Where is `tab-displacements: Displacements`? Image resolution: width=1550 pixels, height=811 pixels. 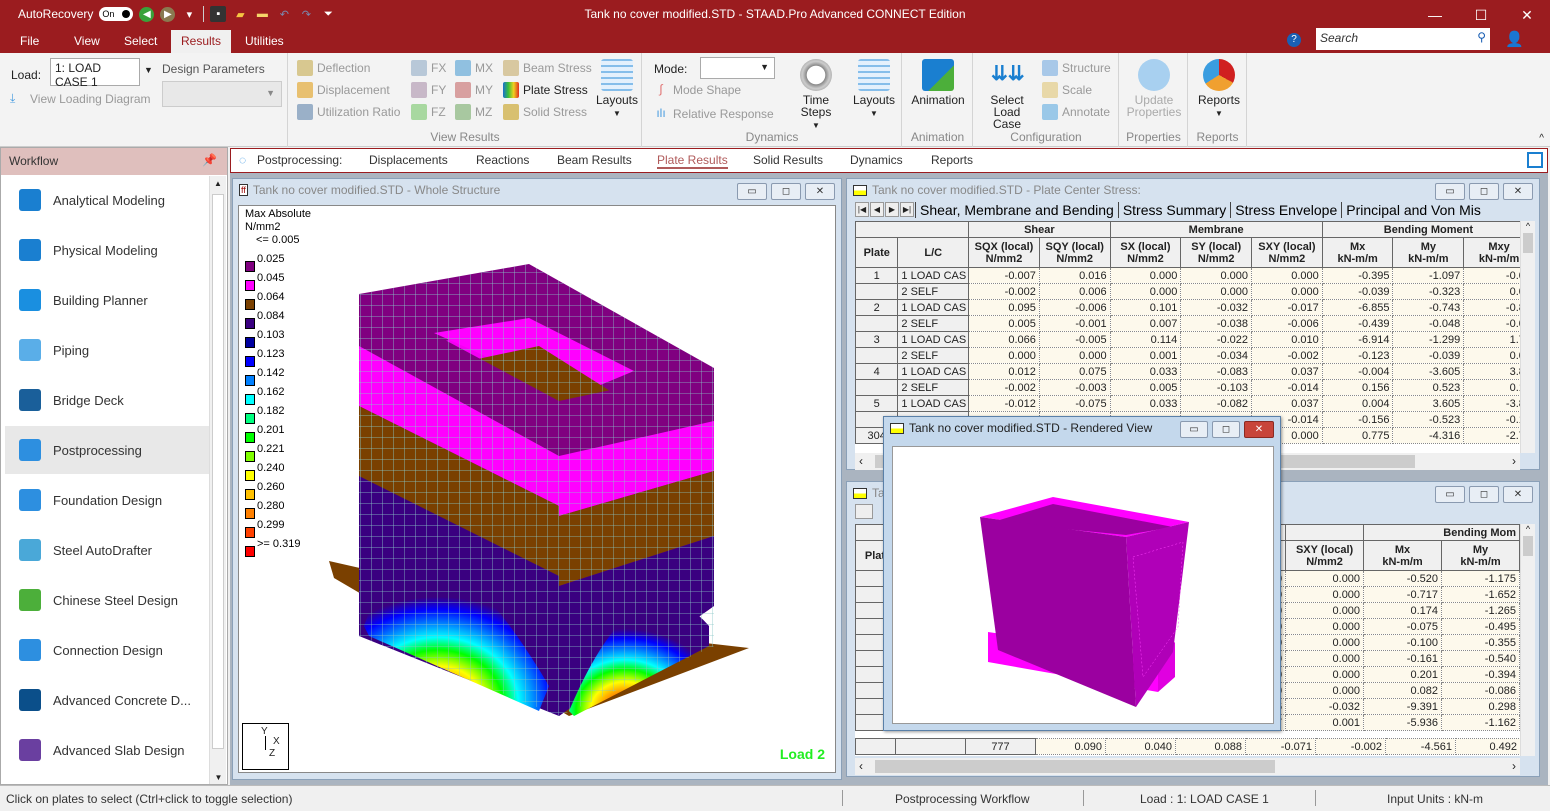 tab-displacements: Displacements is located at coordinates (408, 160).